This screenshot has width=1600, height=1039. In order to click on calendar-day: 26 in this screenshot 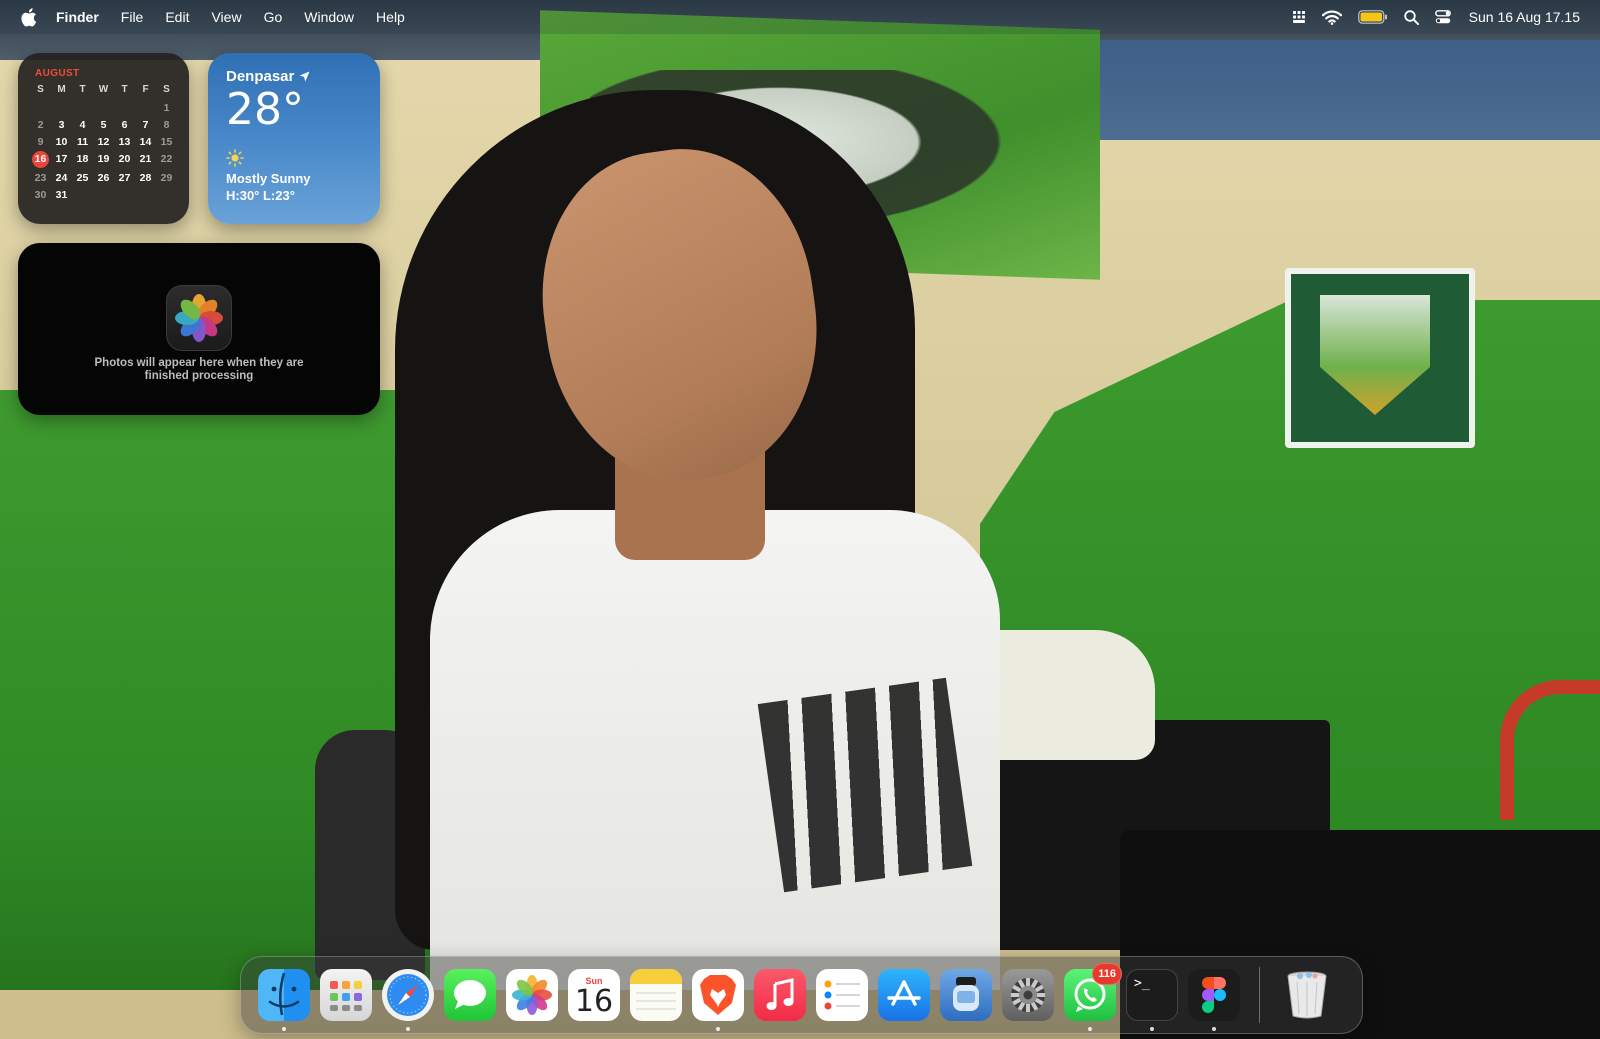, I will do `click(103, 178)`.